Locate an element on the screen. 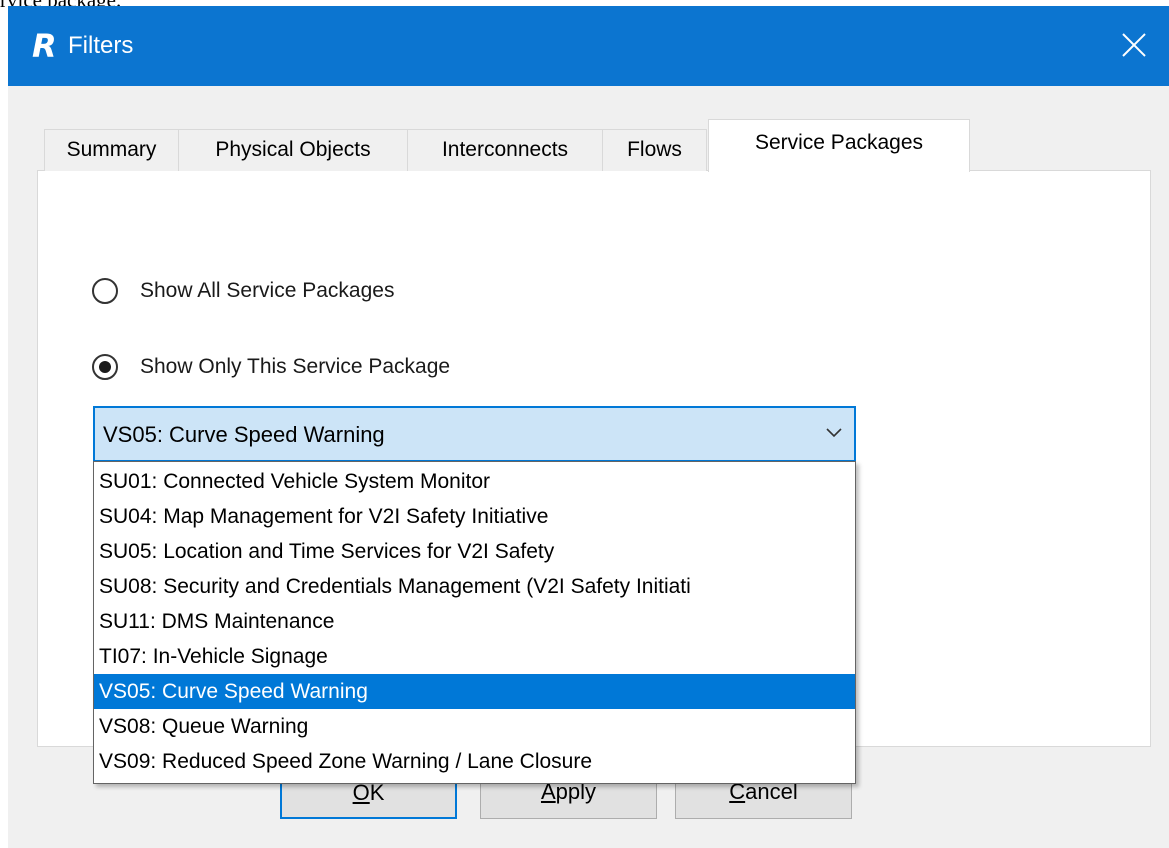  tab-summary: Summary is located at coordinates (111, 150).